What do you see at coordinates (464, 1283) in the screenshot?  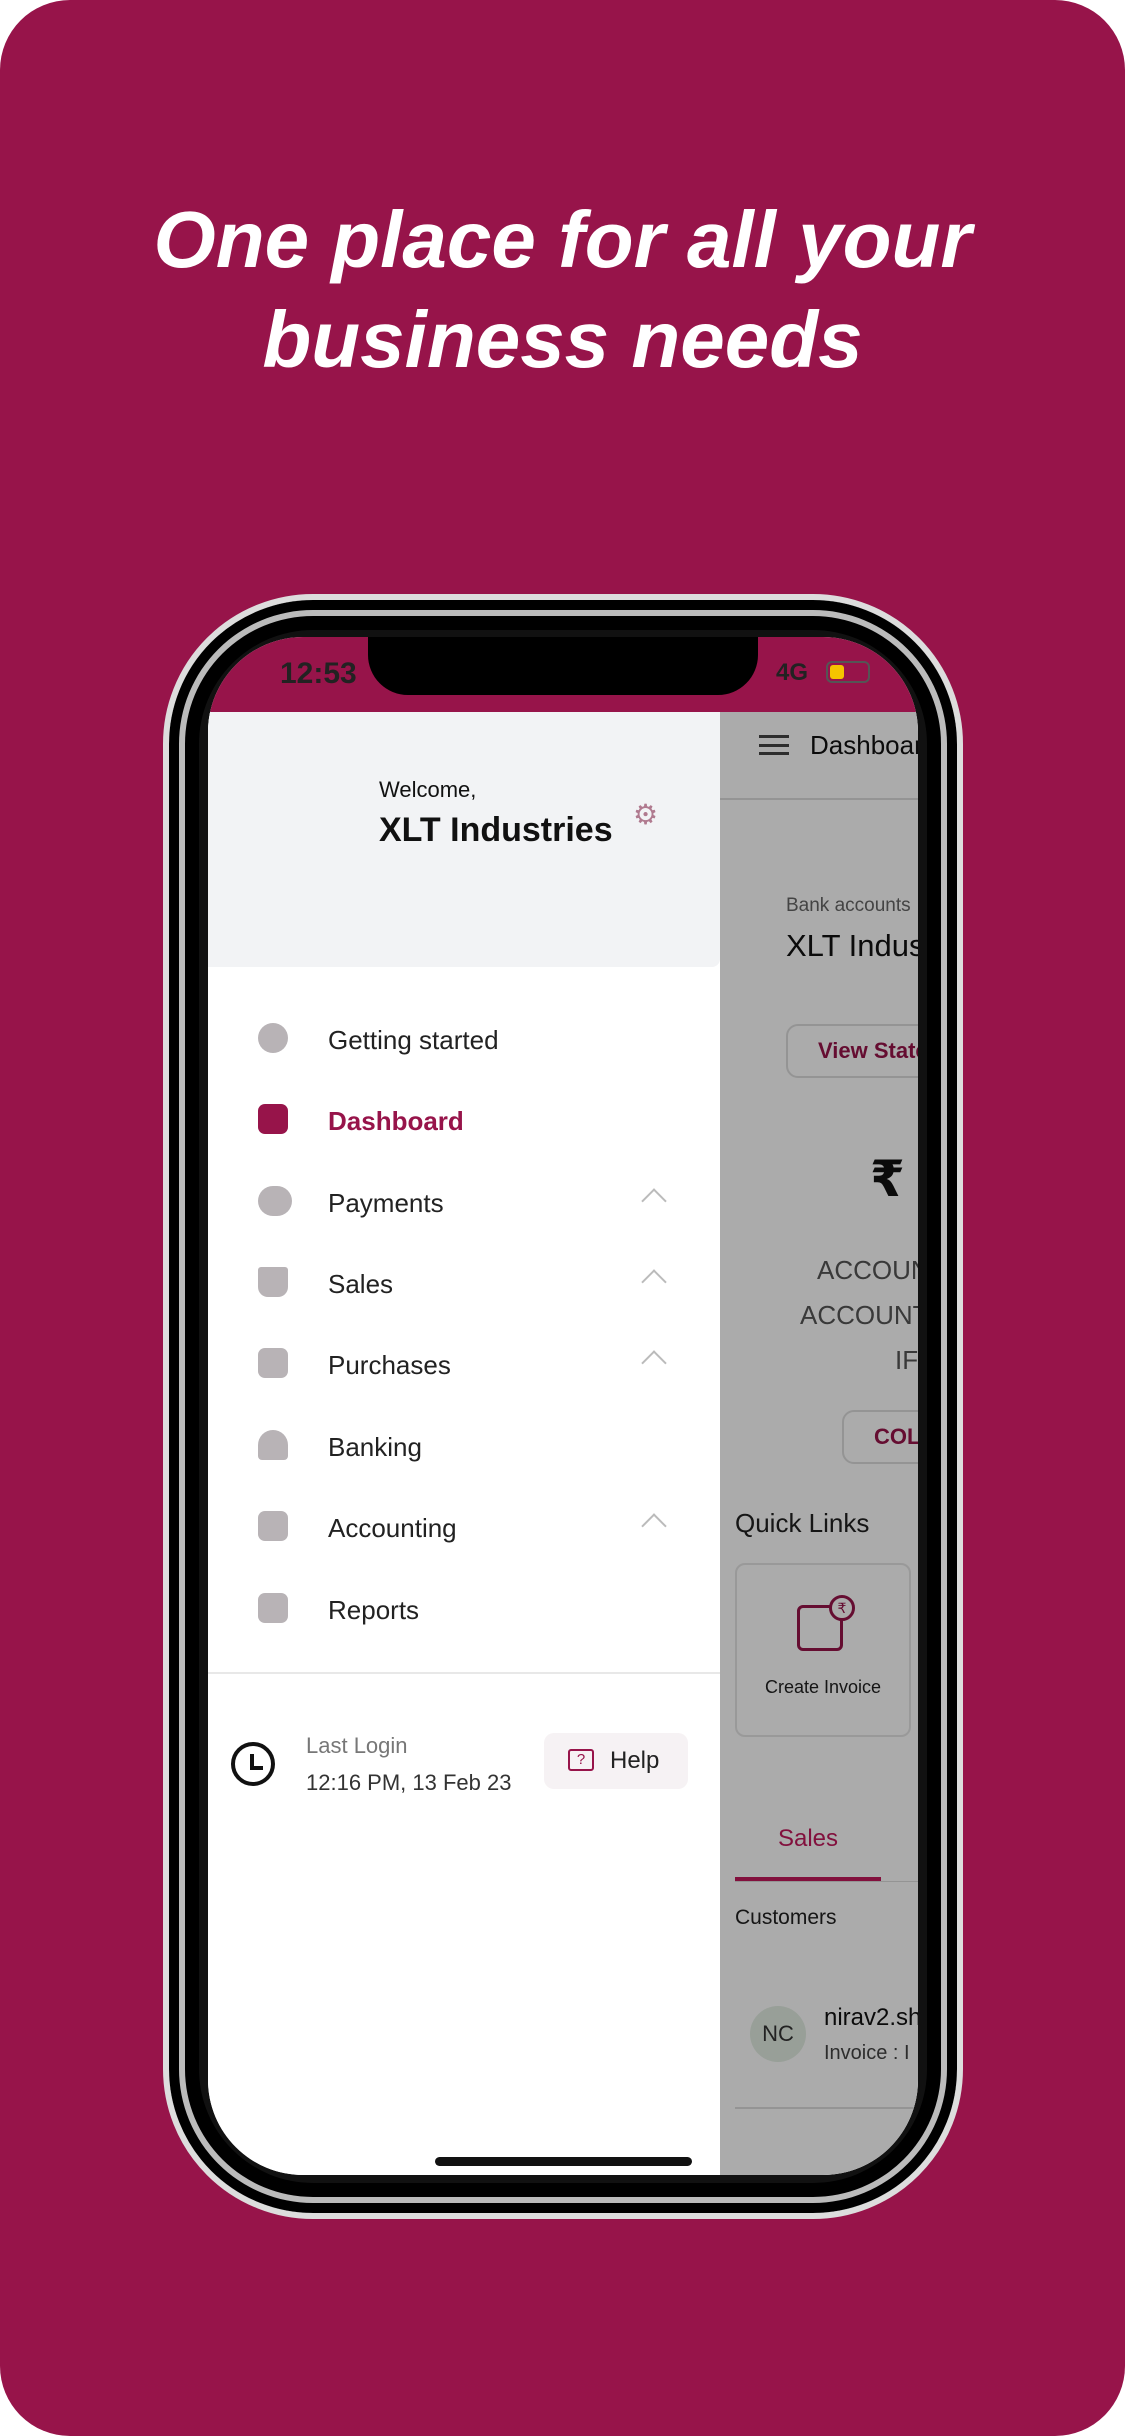 I see `sidebar-item-sales: Sales` at bounding box center [464, 1283].